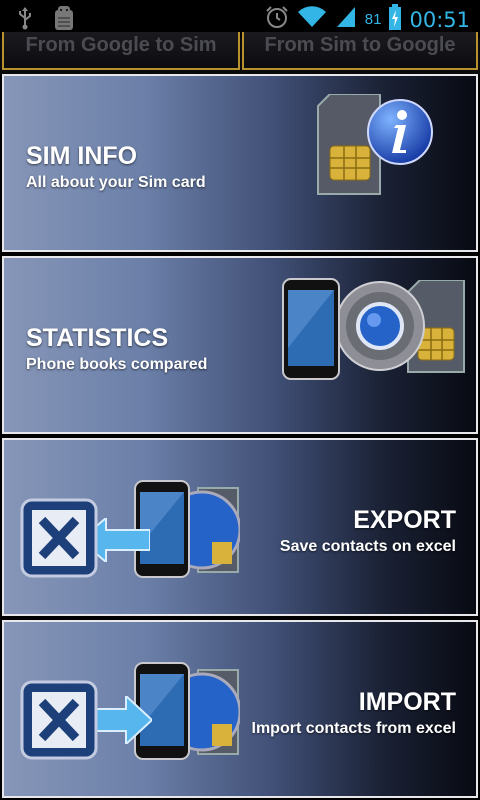 Image resolution: width=480 pixels, height=800 pixels. Describe the element at coordinates (367, 546) in the screenshot. I see `card-subtitle: Save contacts on excel` at that location.